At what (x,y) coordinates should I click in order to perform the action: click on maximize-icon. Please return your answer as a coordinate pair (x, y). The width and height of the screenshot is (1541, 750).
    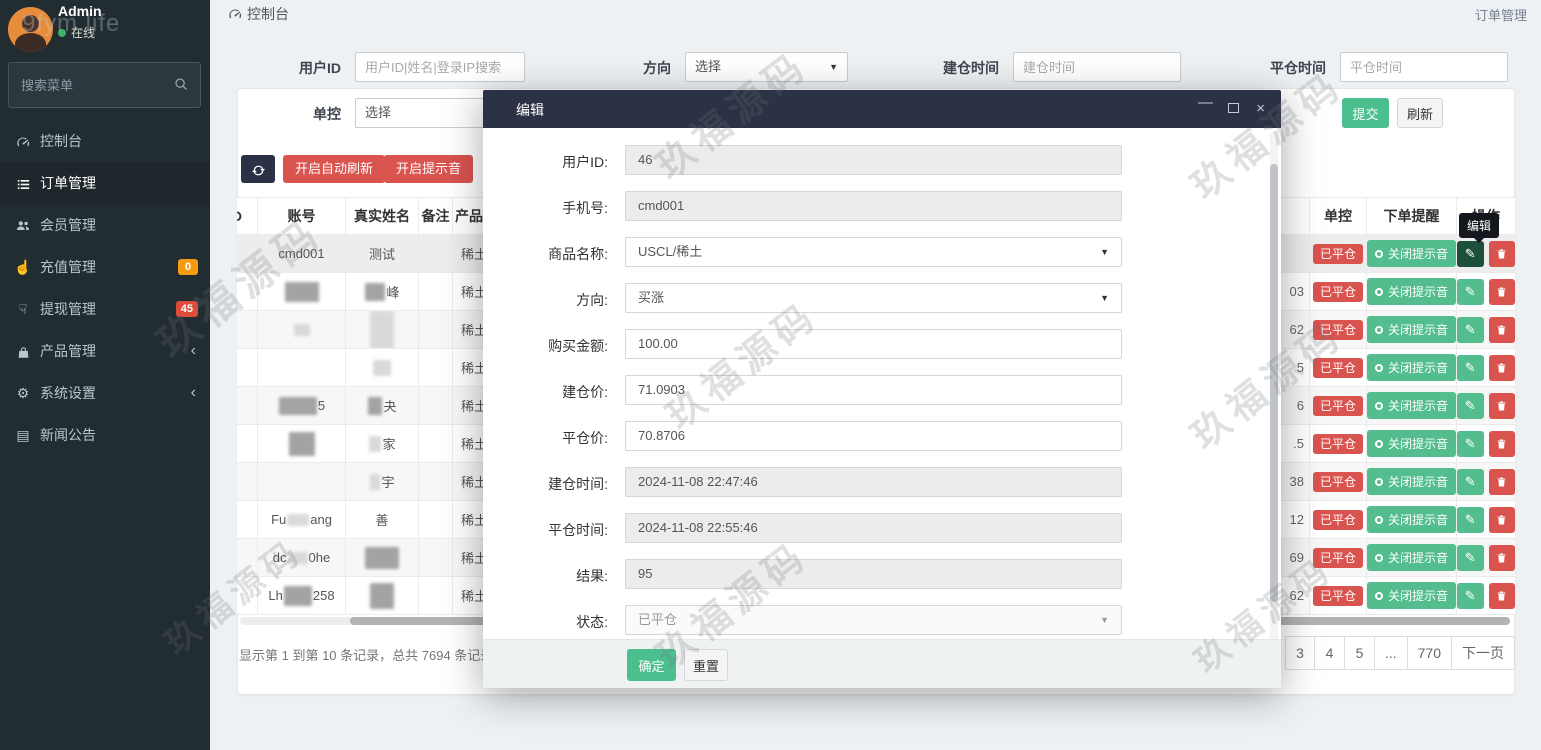
    Looking at the image, I should click on (1233, 108).